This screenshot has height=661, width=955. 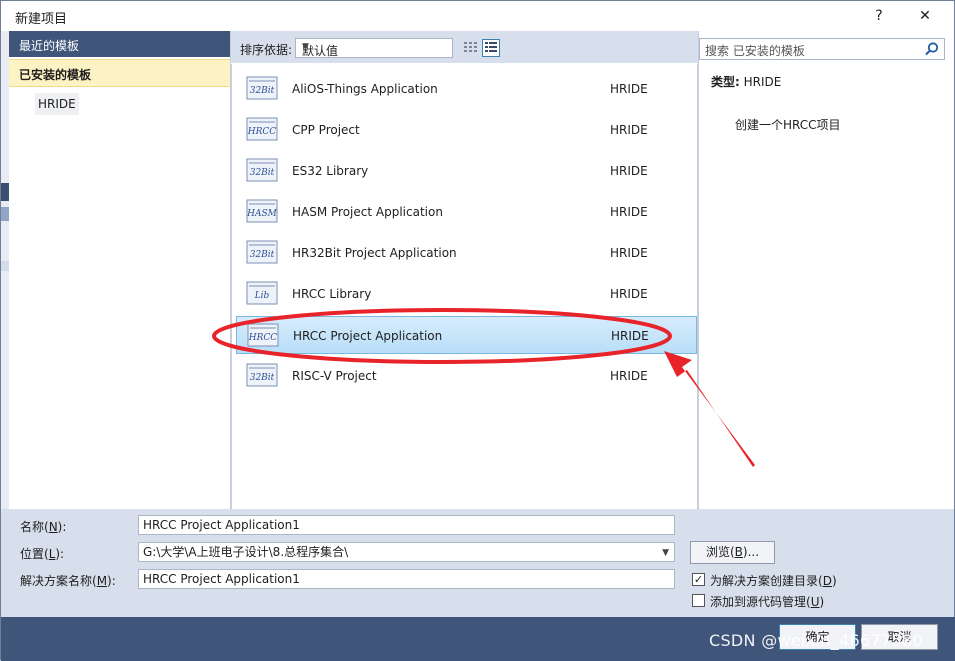 I want to click on solution-name-field: HRCC Project Application1, so click(x=406, y=579).